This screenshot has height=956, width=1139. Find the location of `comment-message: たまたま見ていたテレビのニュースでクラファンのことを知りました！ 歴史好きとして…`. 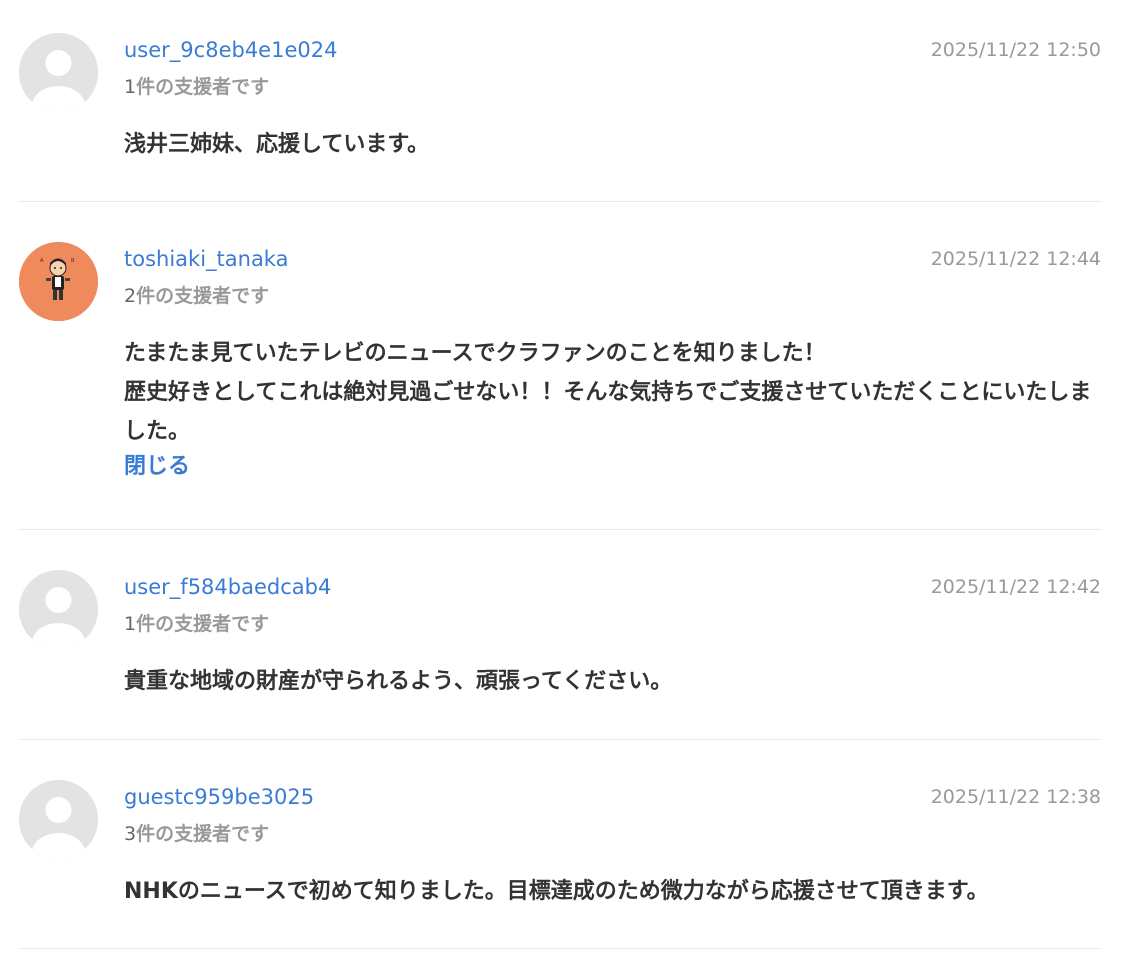

comment-message: たまたま見ていたテレビのニュースでクラファンのことを知りました！ 歴史好きとして… is located at coordinates (608, 392).